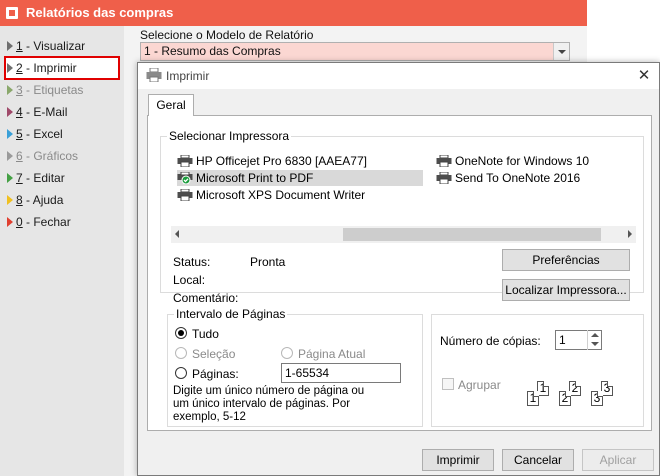 Image resolution: width=660 pixels, height=476 pixels. What do you see at coordinates (522, 161) in the screenshot?
I see `printer-name: OneNote for Windows 10` at bounding box center [522, 161].